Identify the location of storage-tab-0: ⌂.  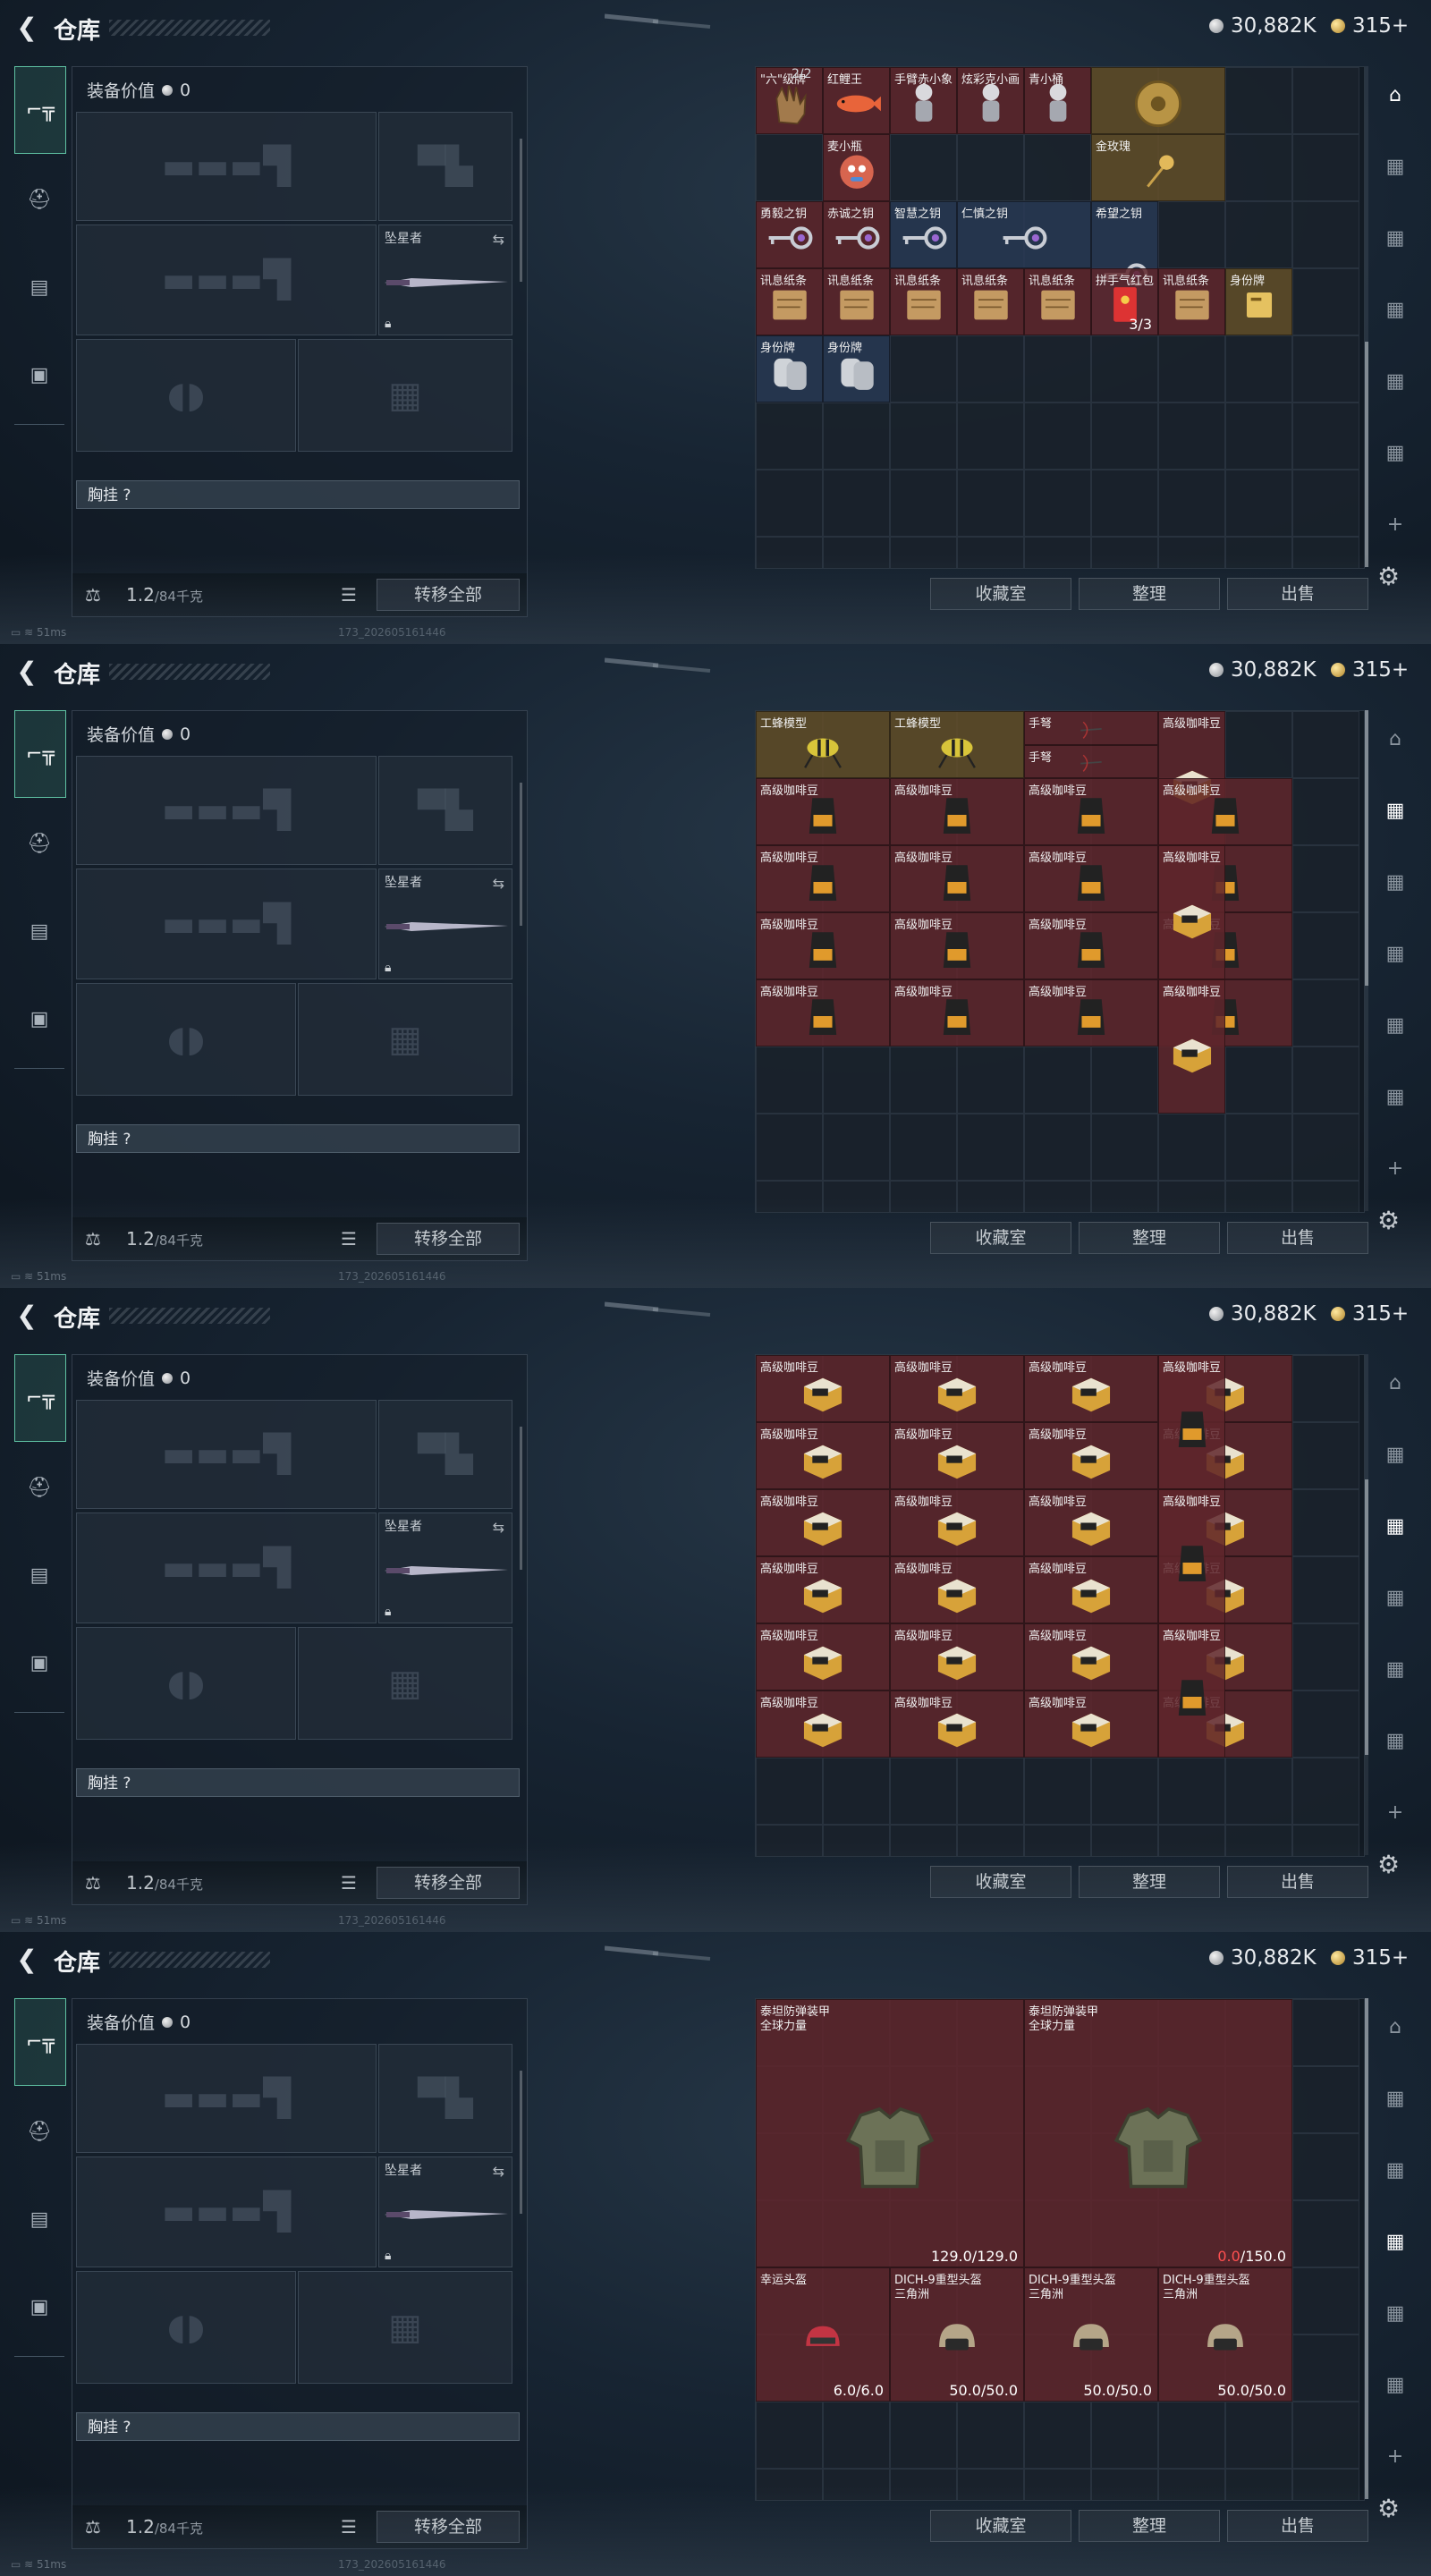
(1396, 94).